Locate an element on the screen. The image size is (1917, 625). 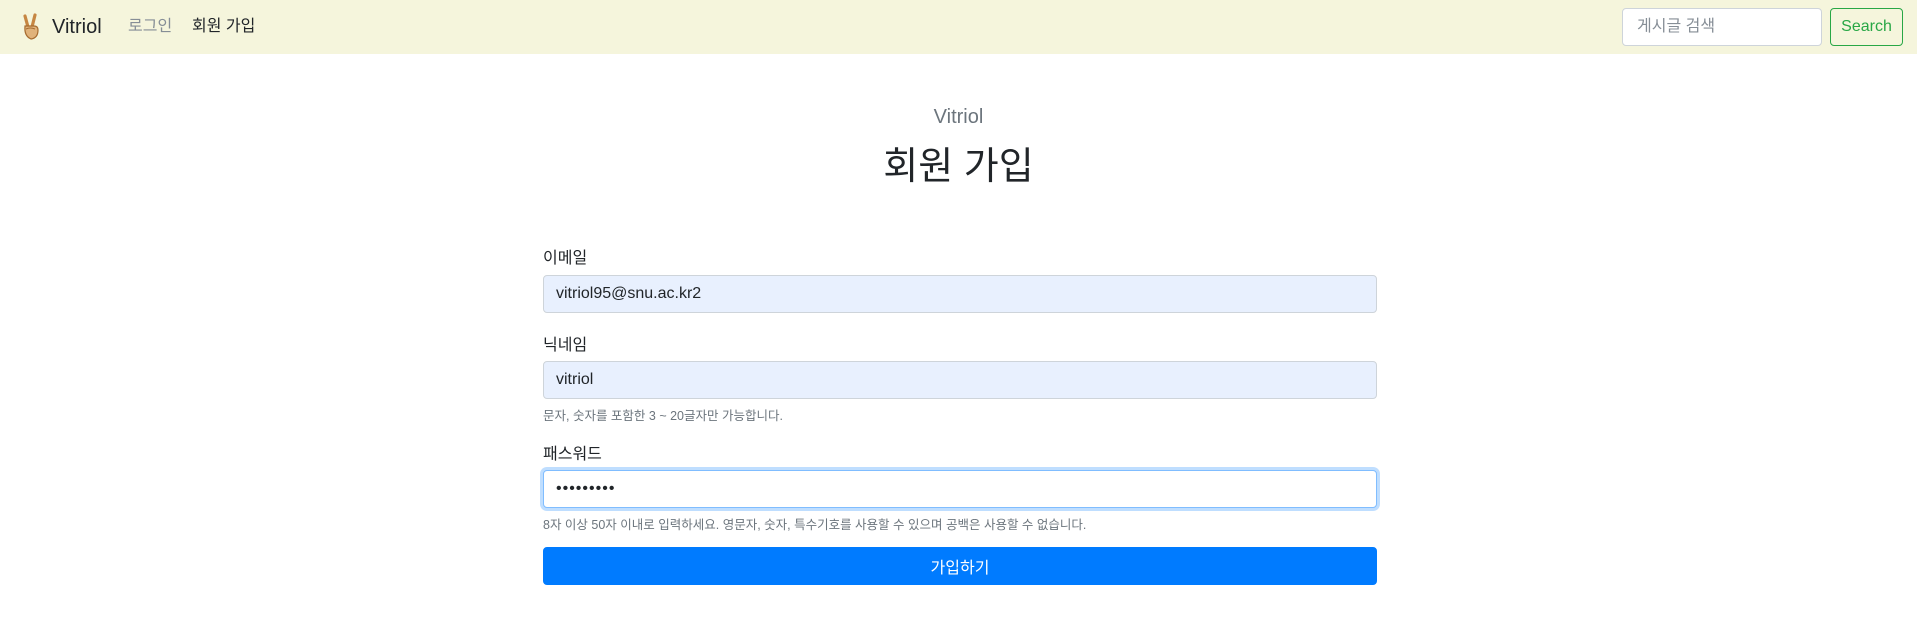
page-title: 회원 가입 is located at coordinates (958, 167).